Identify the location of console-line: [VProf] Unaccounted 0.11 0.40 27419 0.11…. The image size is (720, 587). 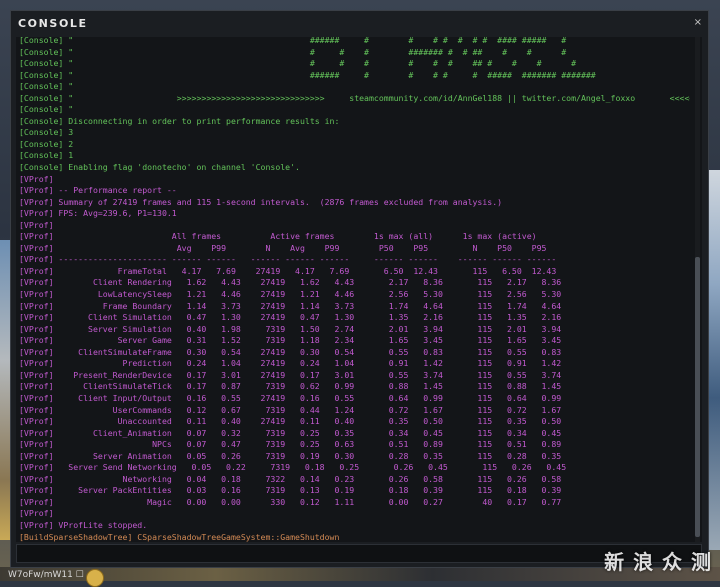
(290, 421).